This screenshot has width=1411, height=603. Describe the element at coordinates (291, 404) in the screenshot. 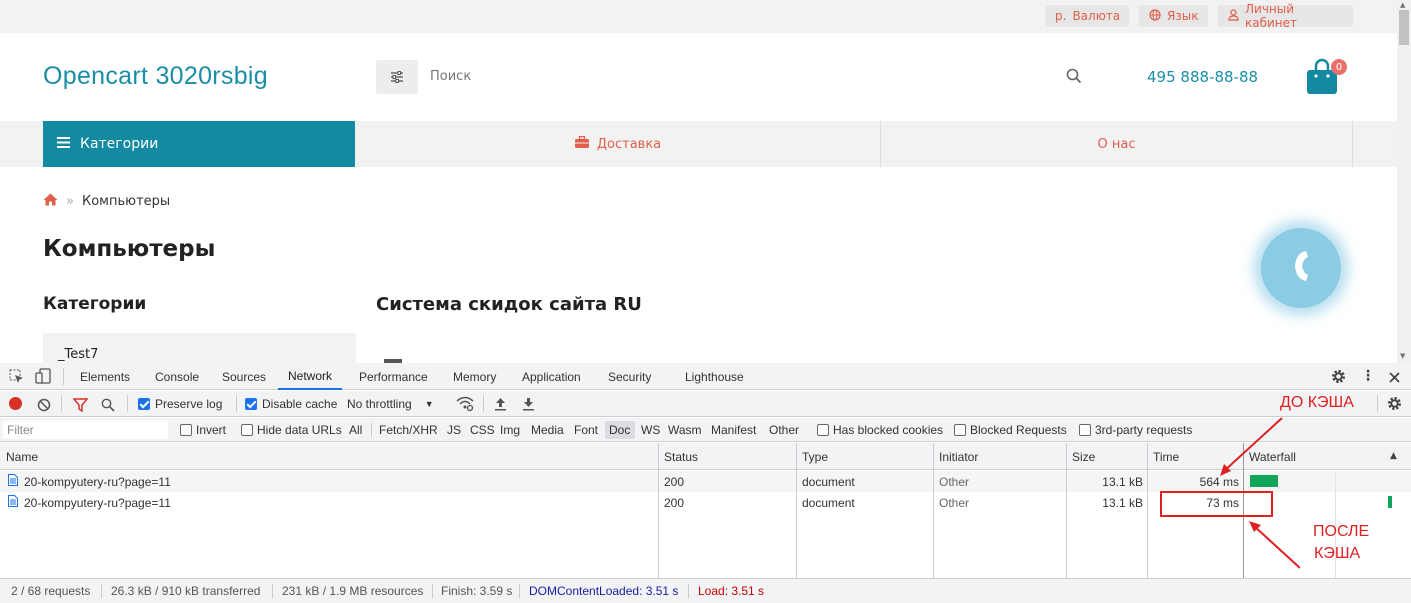

I see `disable-cache-checkbox: Disable cache` at that location.